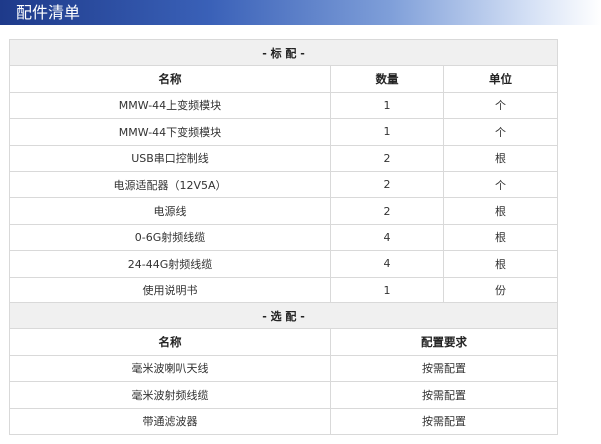  I want to click on table-row: 带通滤波器 按需配置, so click(283, 421).